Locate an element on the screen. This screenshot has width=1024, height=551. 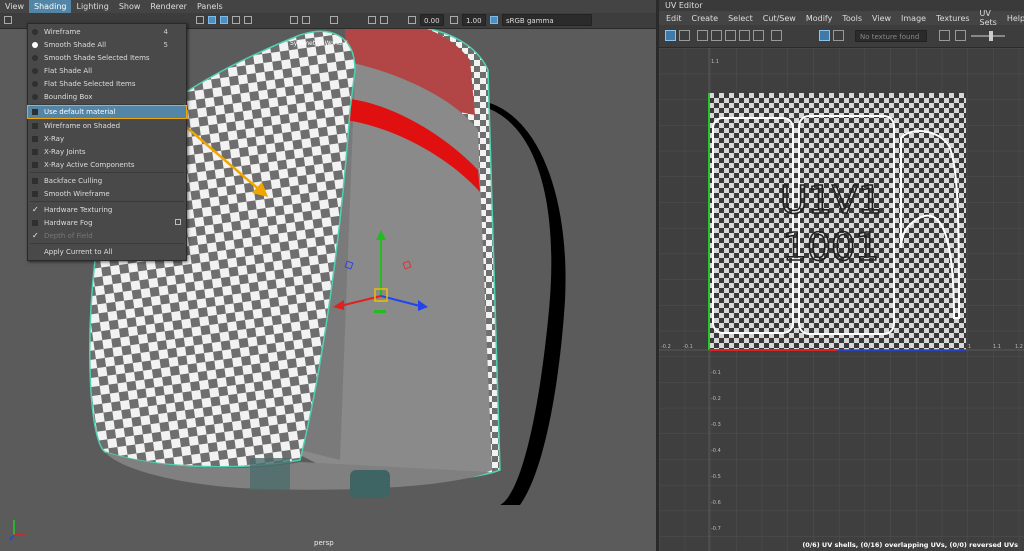
smooth-shade-icon is located at coordinates (212, 20).